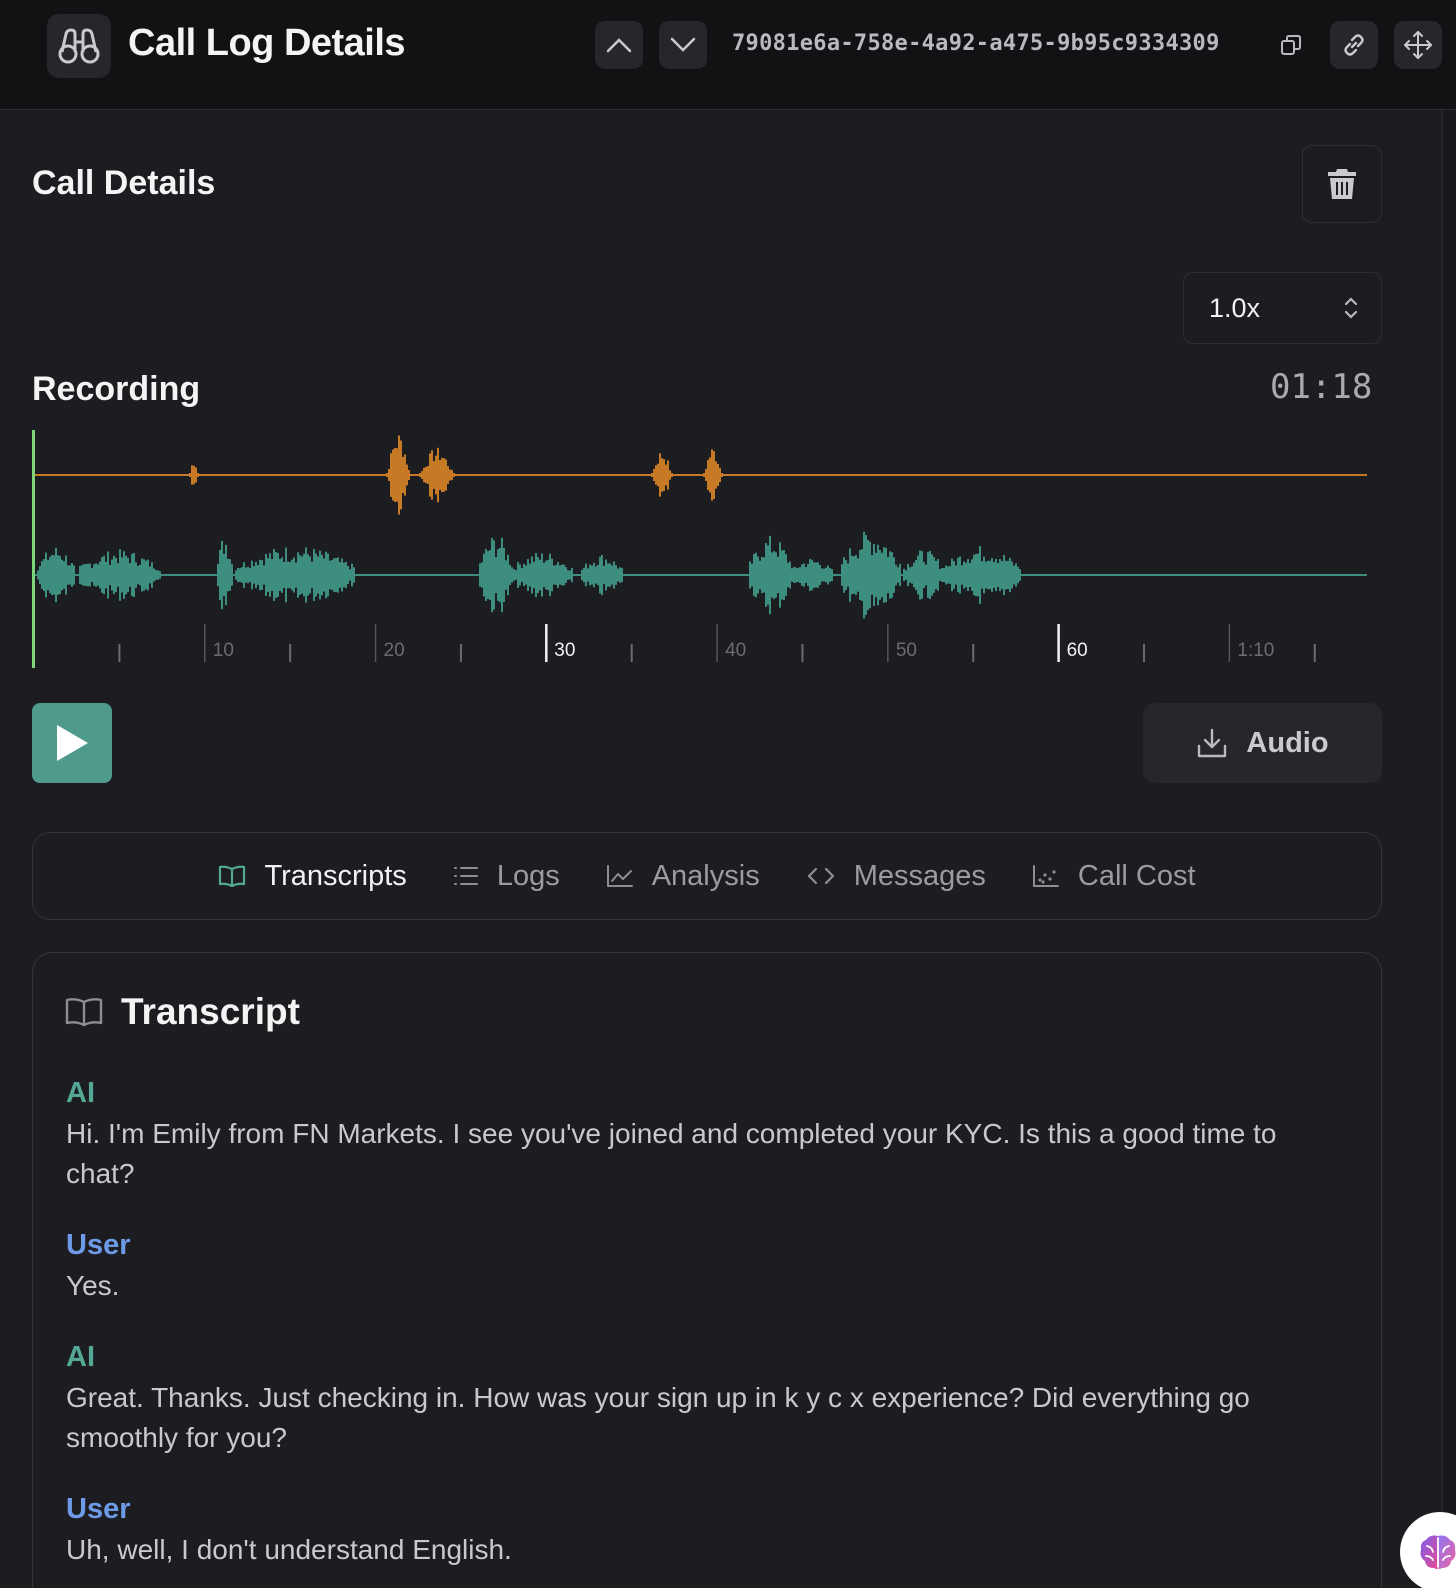 The width and height of the screenshot is (1456, 1588). I want to click on waveform-canvas: 10 20 30 40 50 60 1:10, so click(707, 552).